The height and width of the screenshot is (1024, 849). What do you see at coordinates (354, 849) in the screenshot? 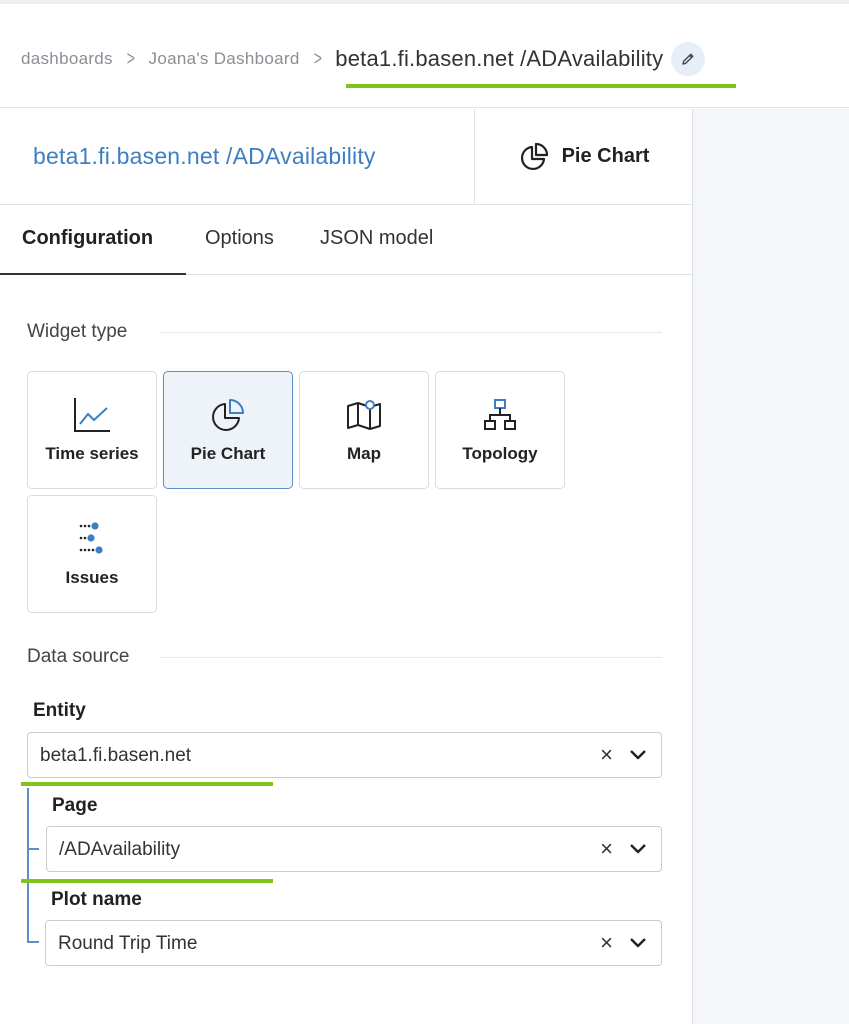
I see `page-select: /ADAvailability ×` at bounding box center [354, 849].